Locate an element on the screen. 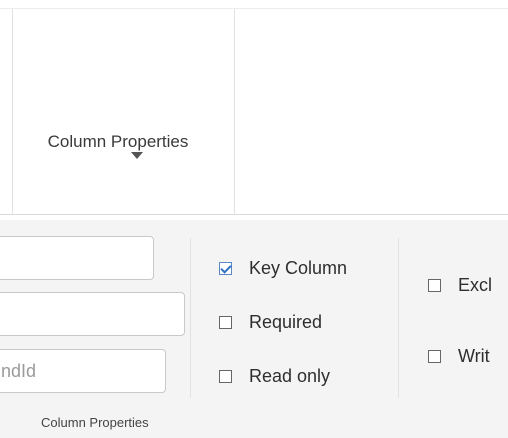 The image size is (508, 438). exclude-checkbox-row: Excl is located at coordinates (460, 285).